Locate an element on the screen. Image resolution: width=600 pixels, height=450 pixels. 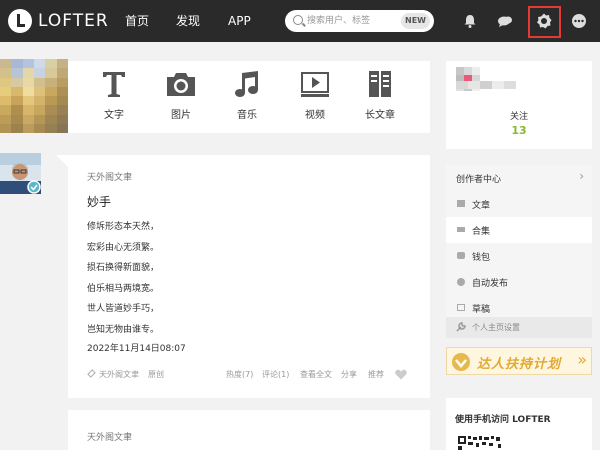
mobile-access-title: 使用手机访问 LOFTER is located at coordinates (503, 420).